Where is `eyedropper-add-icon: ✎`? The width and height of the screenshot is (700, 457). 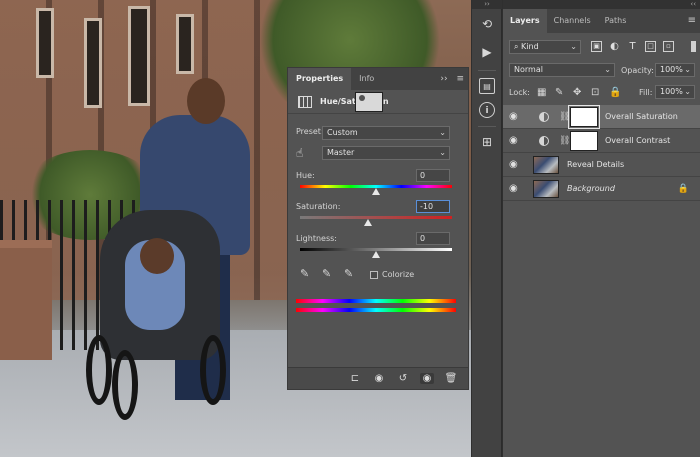 eyedropper-add-icon: ✎ is located at coordinates (326, 273).